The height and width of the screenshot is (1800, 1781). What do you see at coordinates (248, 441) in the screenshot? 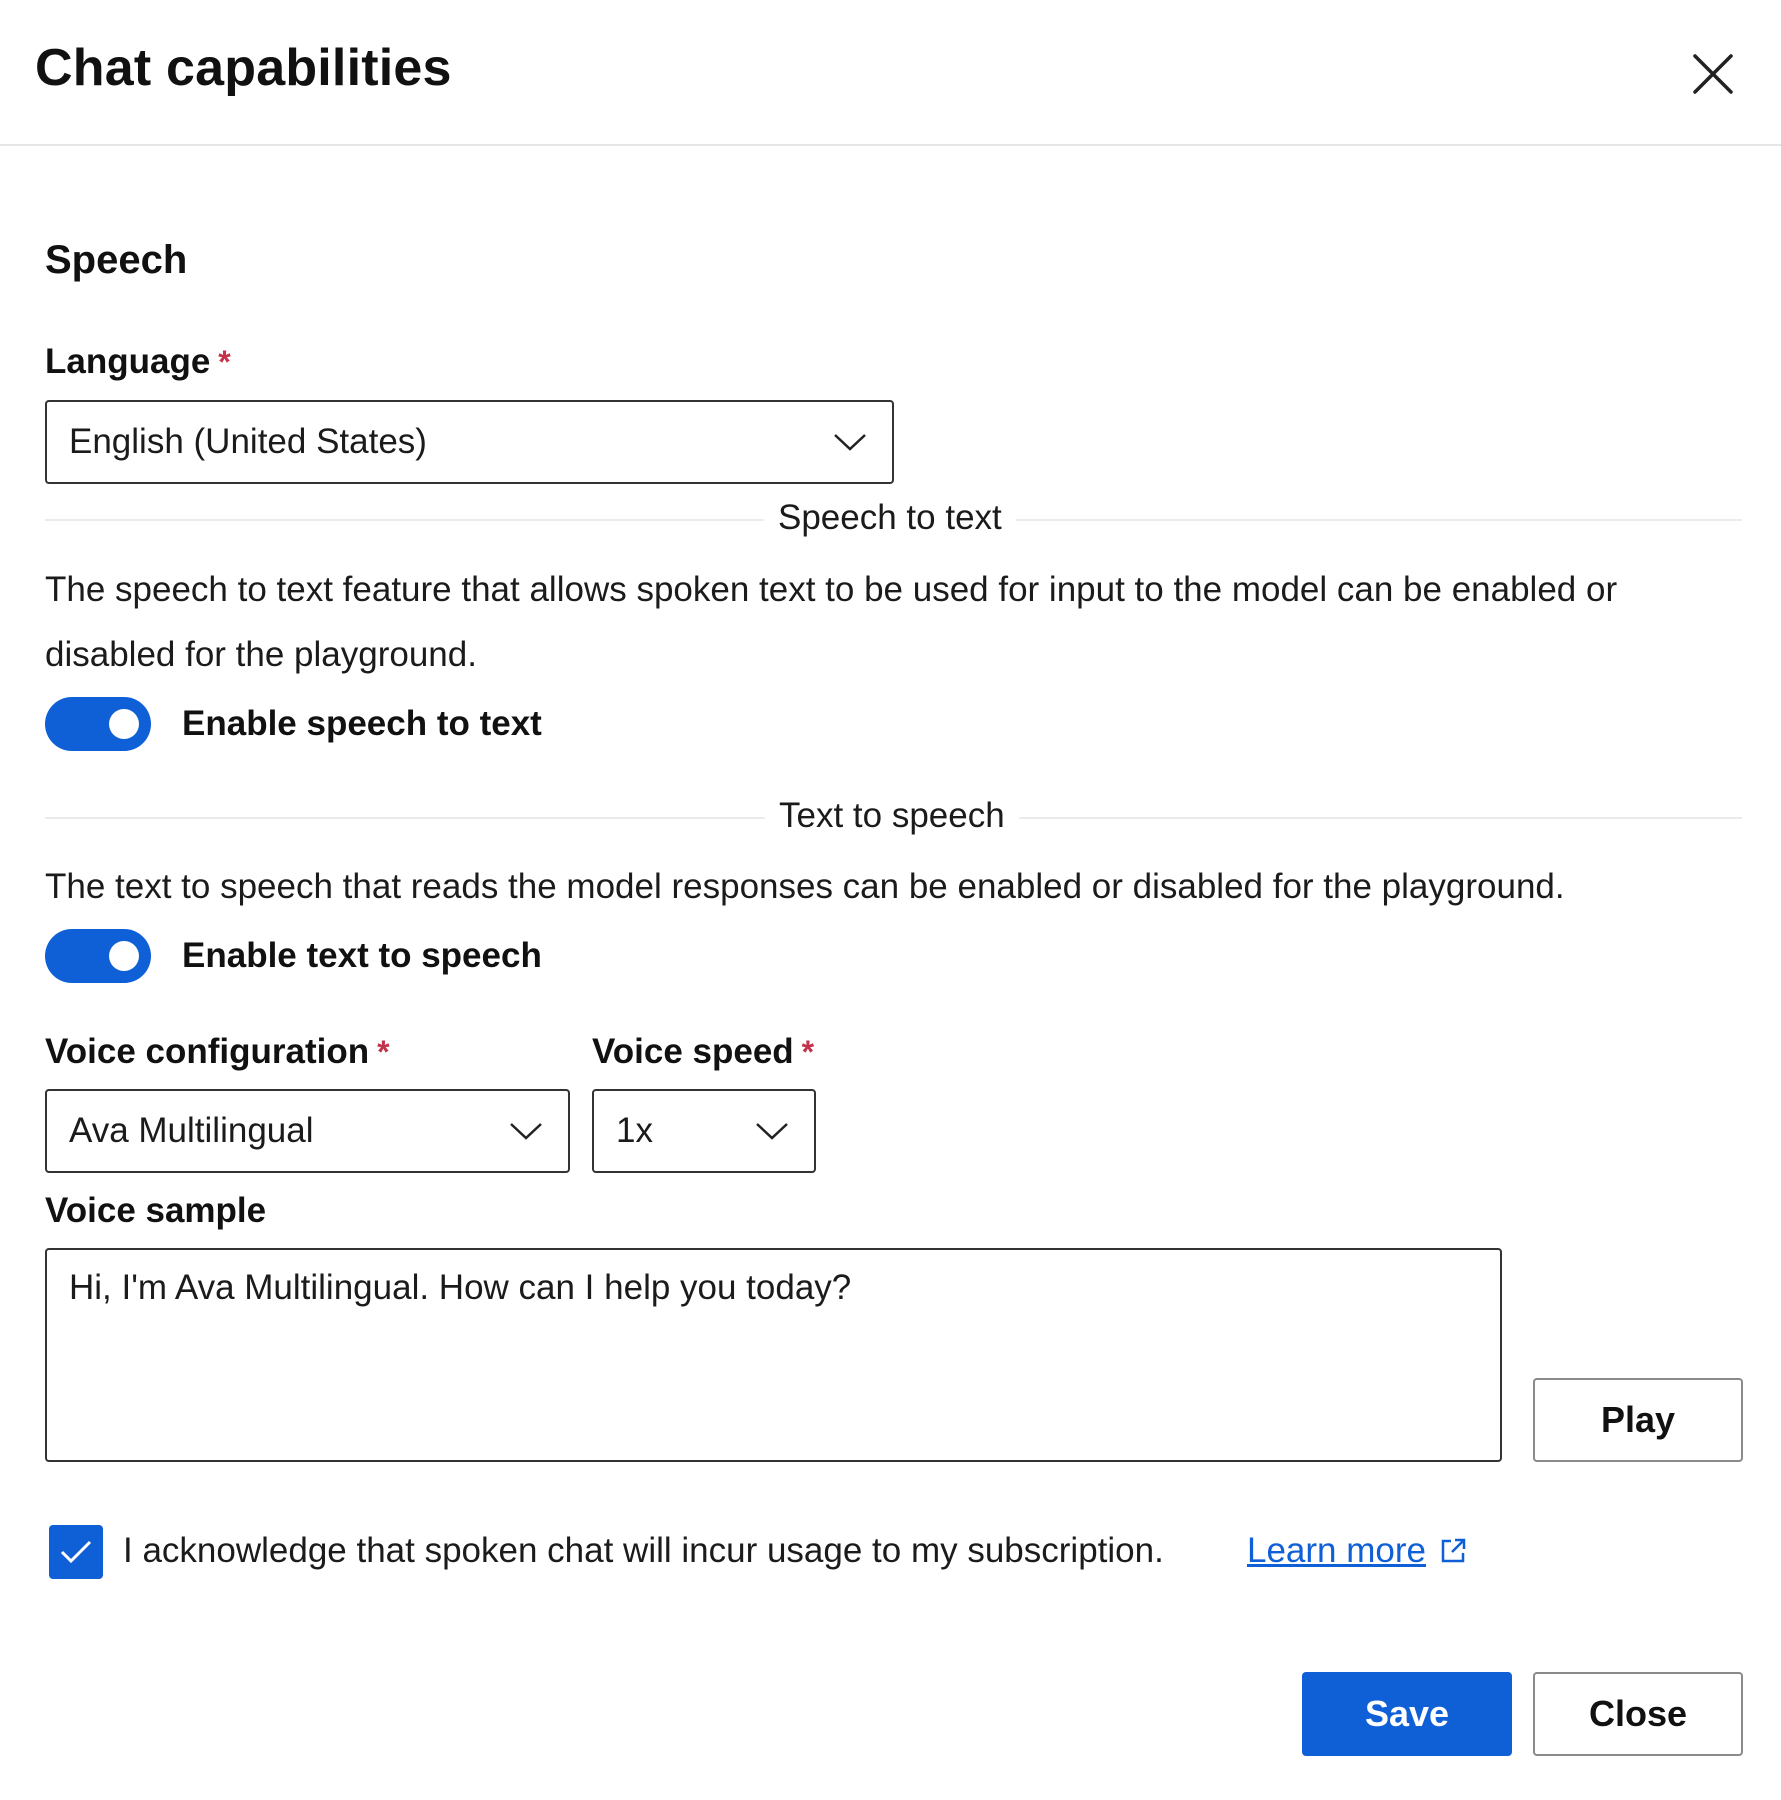
I see `language-select-value: English (United States)` at bounding box center [248, 441].